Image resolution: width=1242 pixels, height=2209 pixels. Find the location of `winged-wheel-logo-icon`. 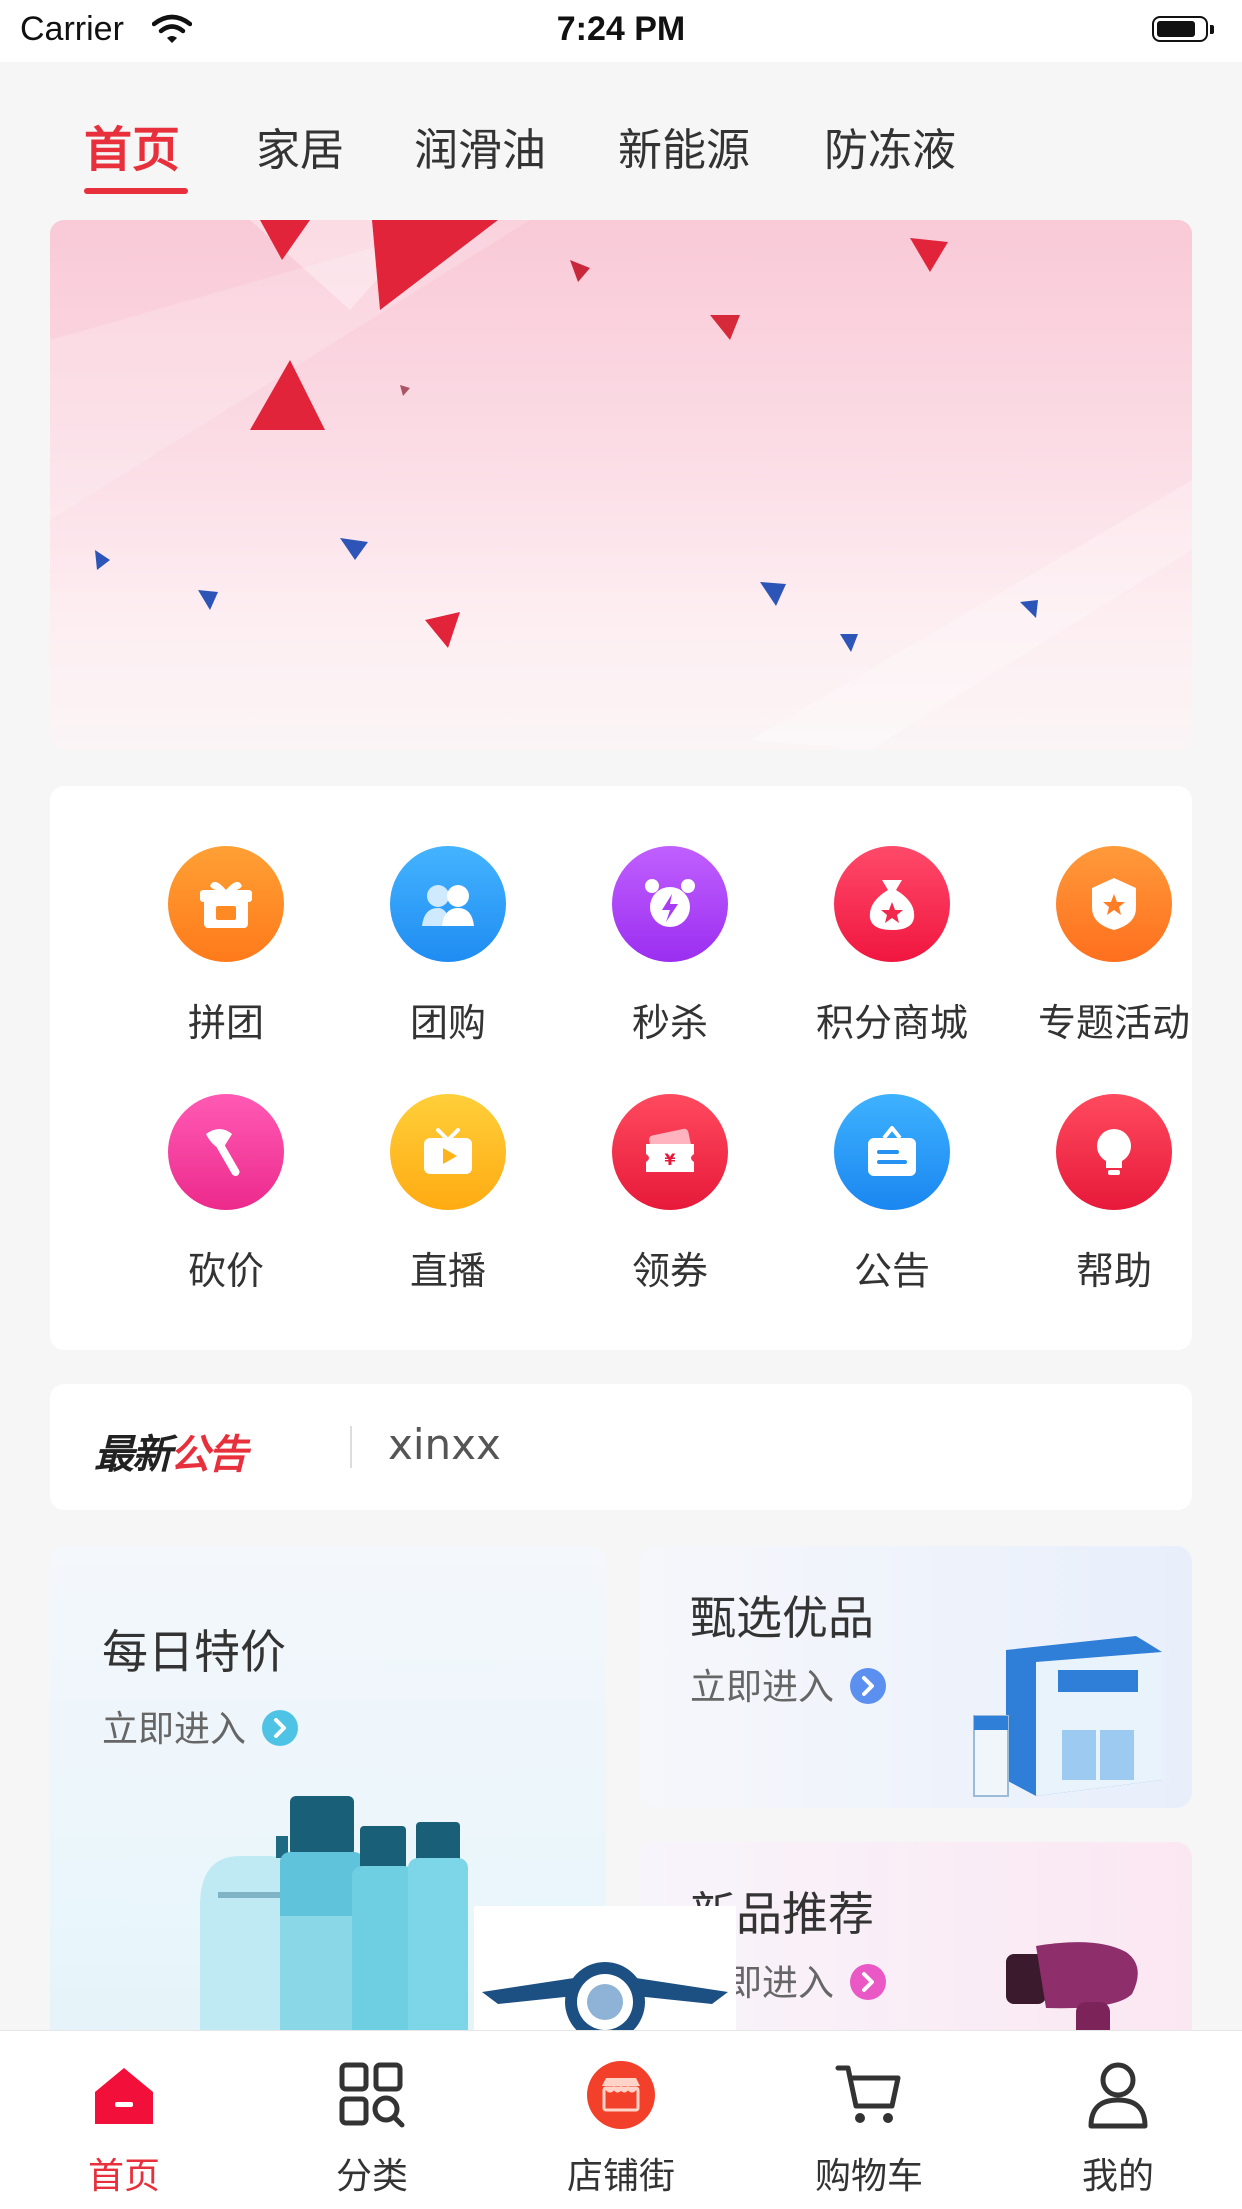

winged-wheel-logo-icon is located at coordinates (605, 2002).